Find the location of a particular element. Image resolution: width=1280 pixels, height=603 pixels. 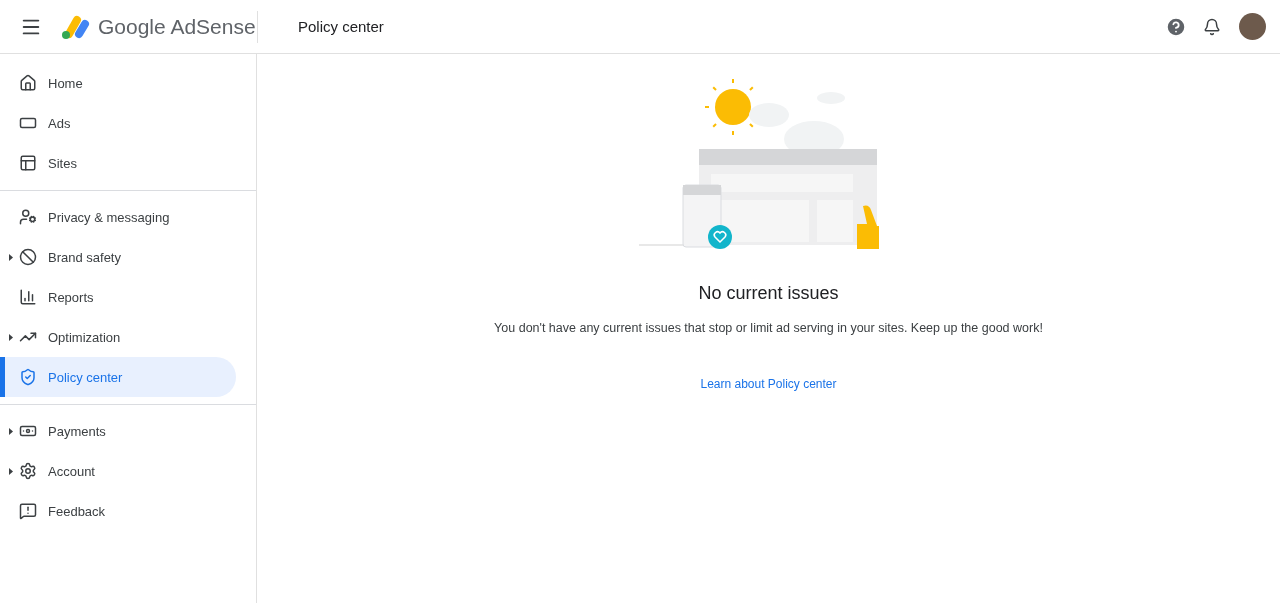

empty-state-title: No current issues is located at coordinates (768, 293).